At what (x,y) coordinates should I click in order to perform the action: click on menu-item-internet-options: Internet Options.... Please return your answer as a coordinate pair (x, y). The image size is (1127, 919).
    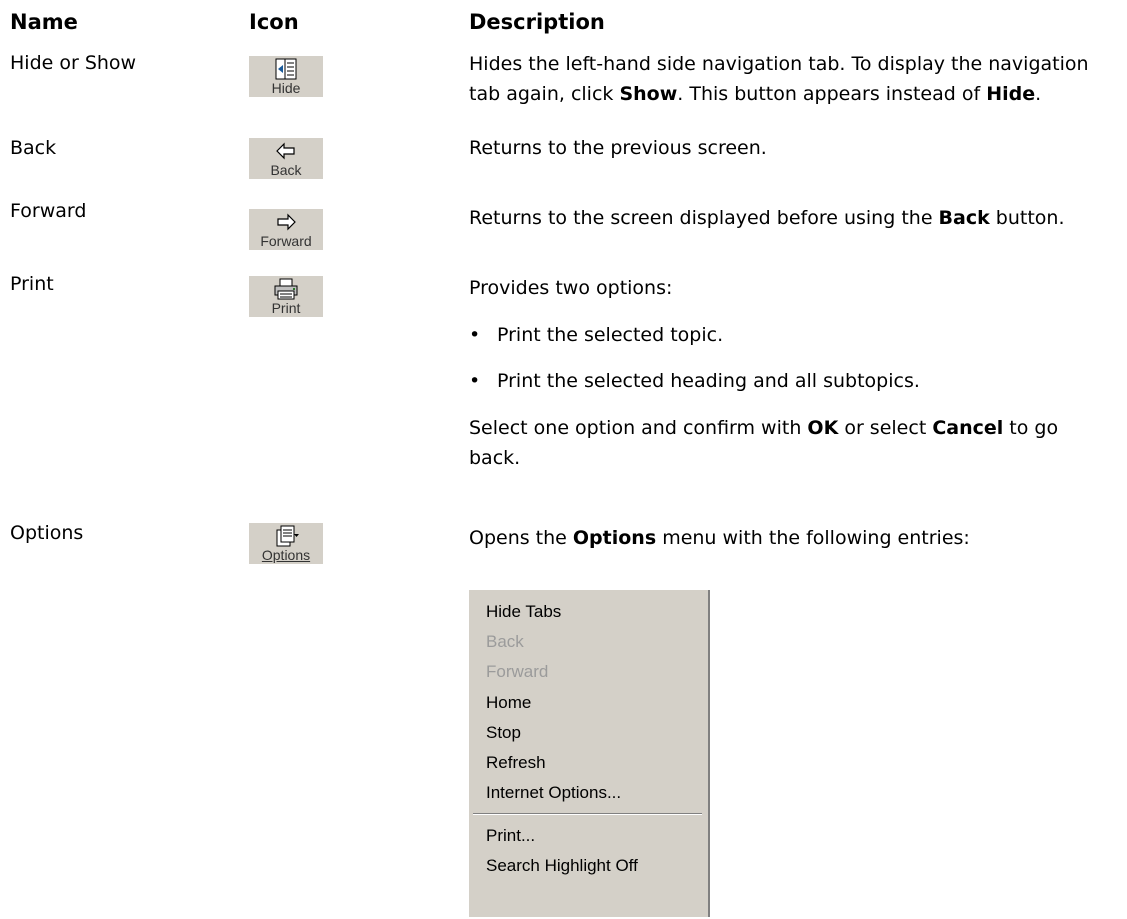
    Looking at the image, I should click on (553, 793).